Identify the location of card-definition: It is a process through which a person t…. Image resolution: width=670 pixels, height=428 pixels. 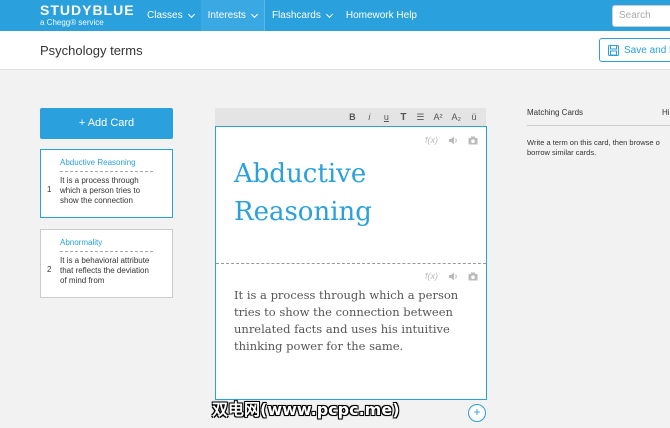
(100, 190).